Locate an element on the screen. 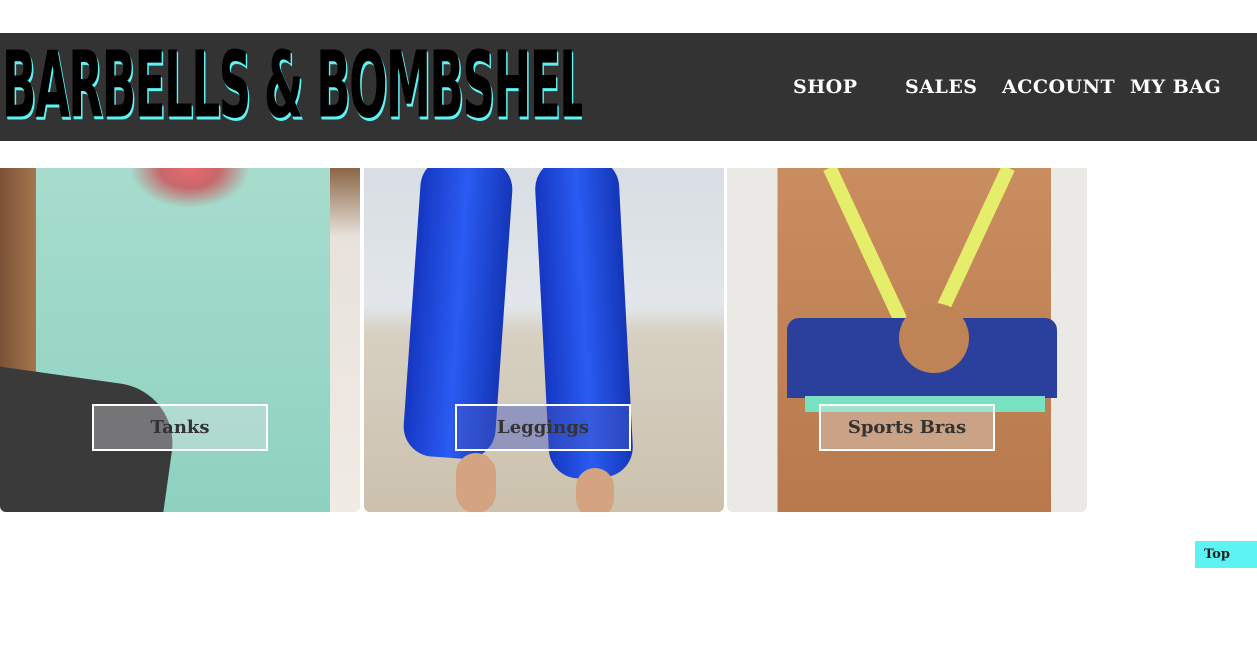 The width and height of the screenshot is (1257, 654). nav-account-link: ACCOUNT is located at coordinates (1058, 87).